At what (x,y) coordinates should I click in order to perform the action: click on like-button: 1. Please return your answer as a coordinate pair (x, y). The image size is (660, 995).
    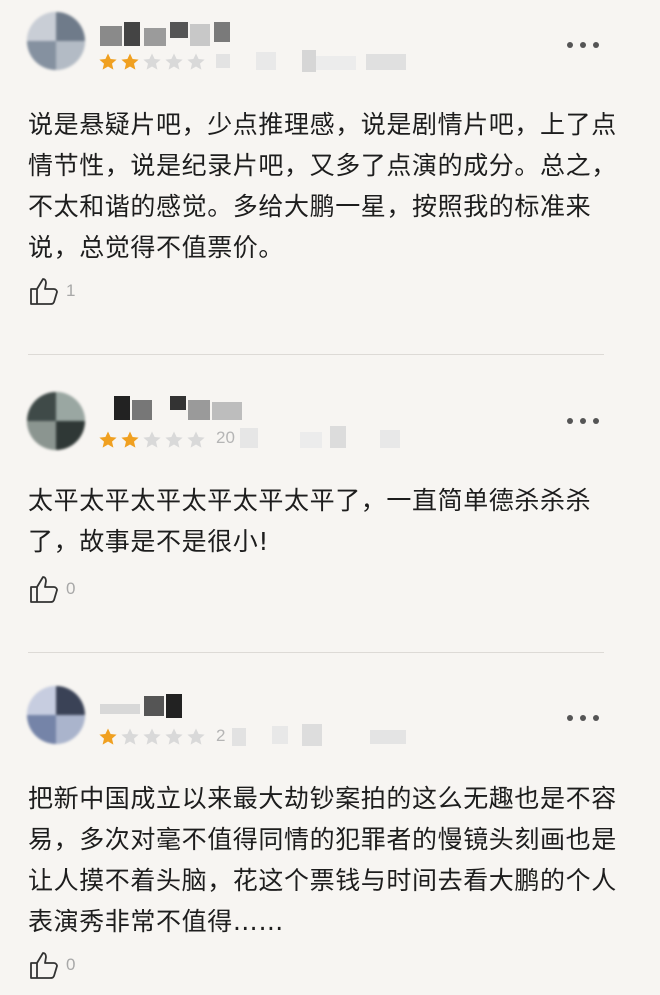
    Looking at the image, I should click on (51, 291).